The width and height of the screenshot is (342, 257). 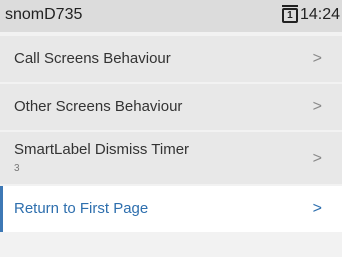 What do you see at coordinates (44, 14) in the screenshot?
I see `device-name: snomD735` at bounding box center [44, 14].